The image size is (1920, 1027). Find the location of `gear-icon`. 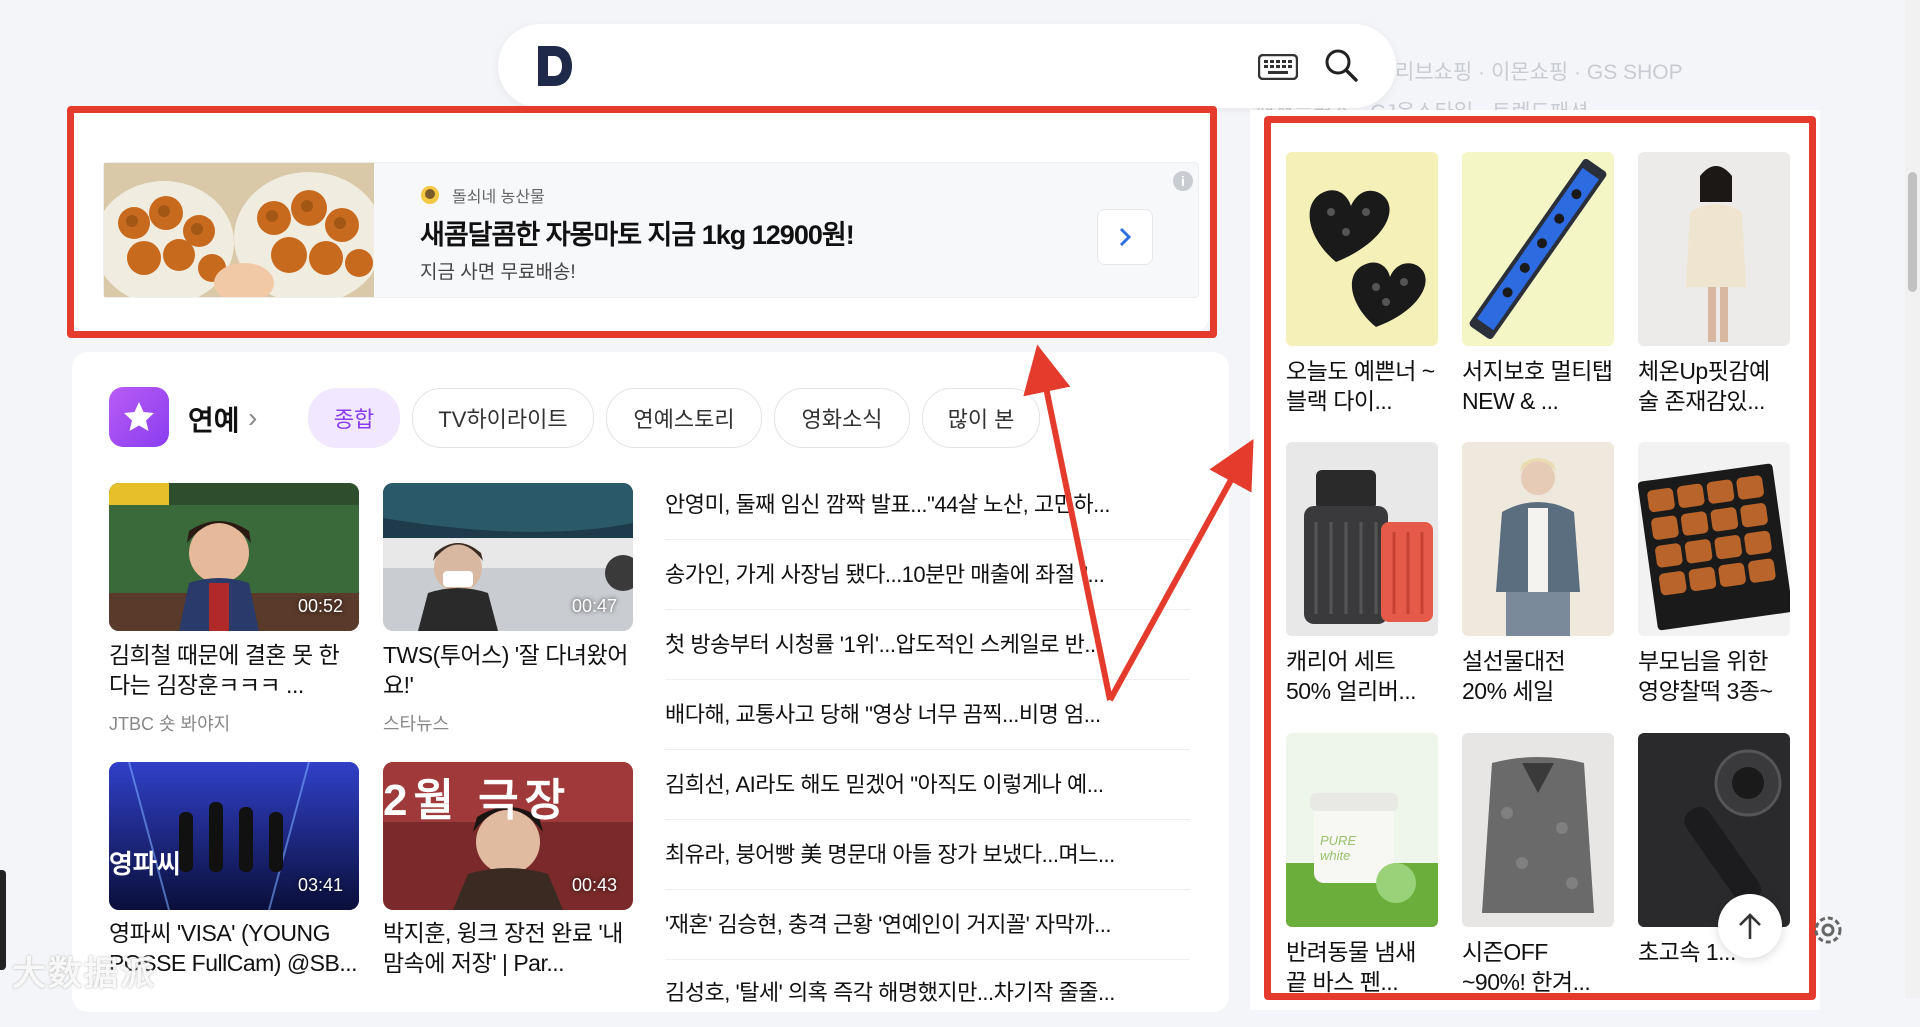

gear-icon is located at coordinates (1828, 930).